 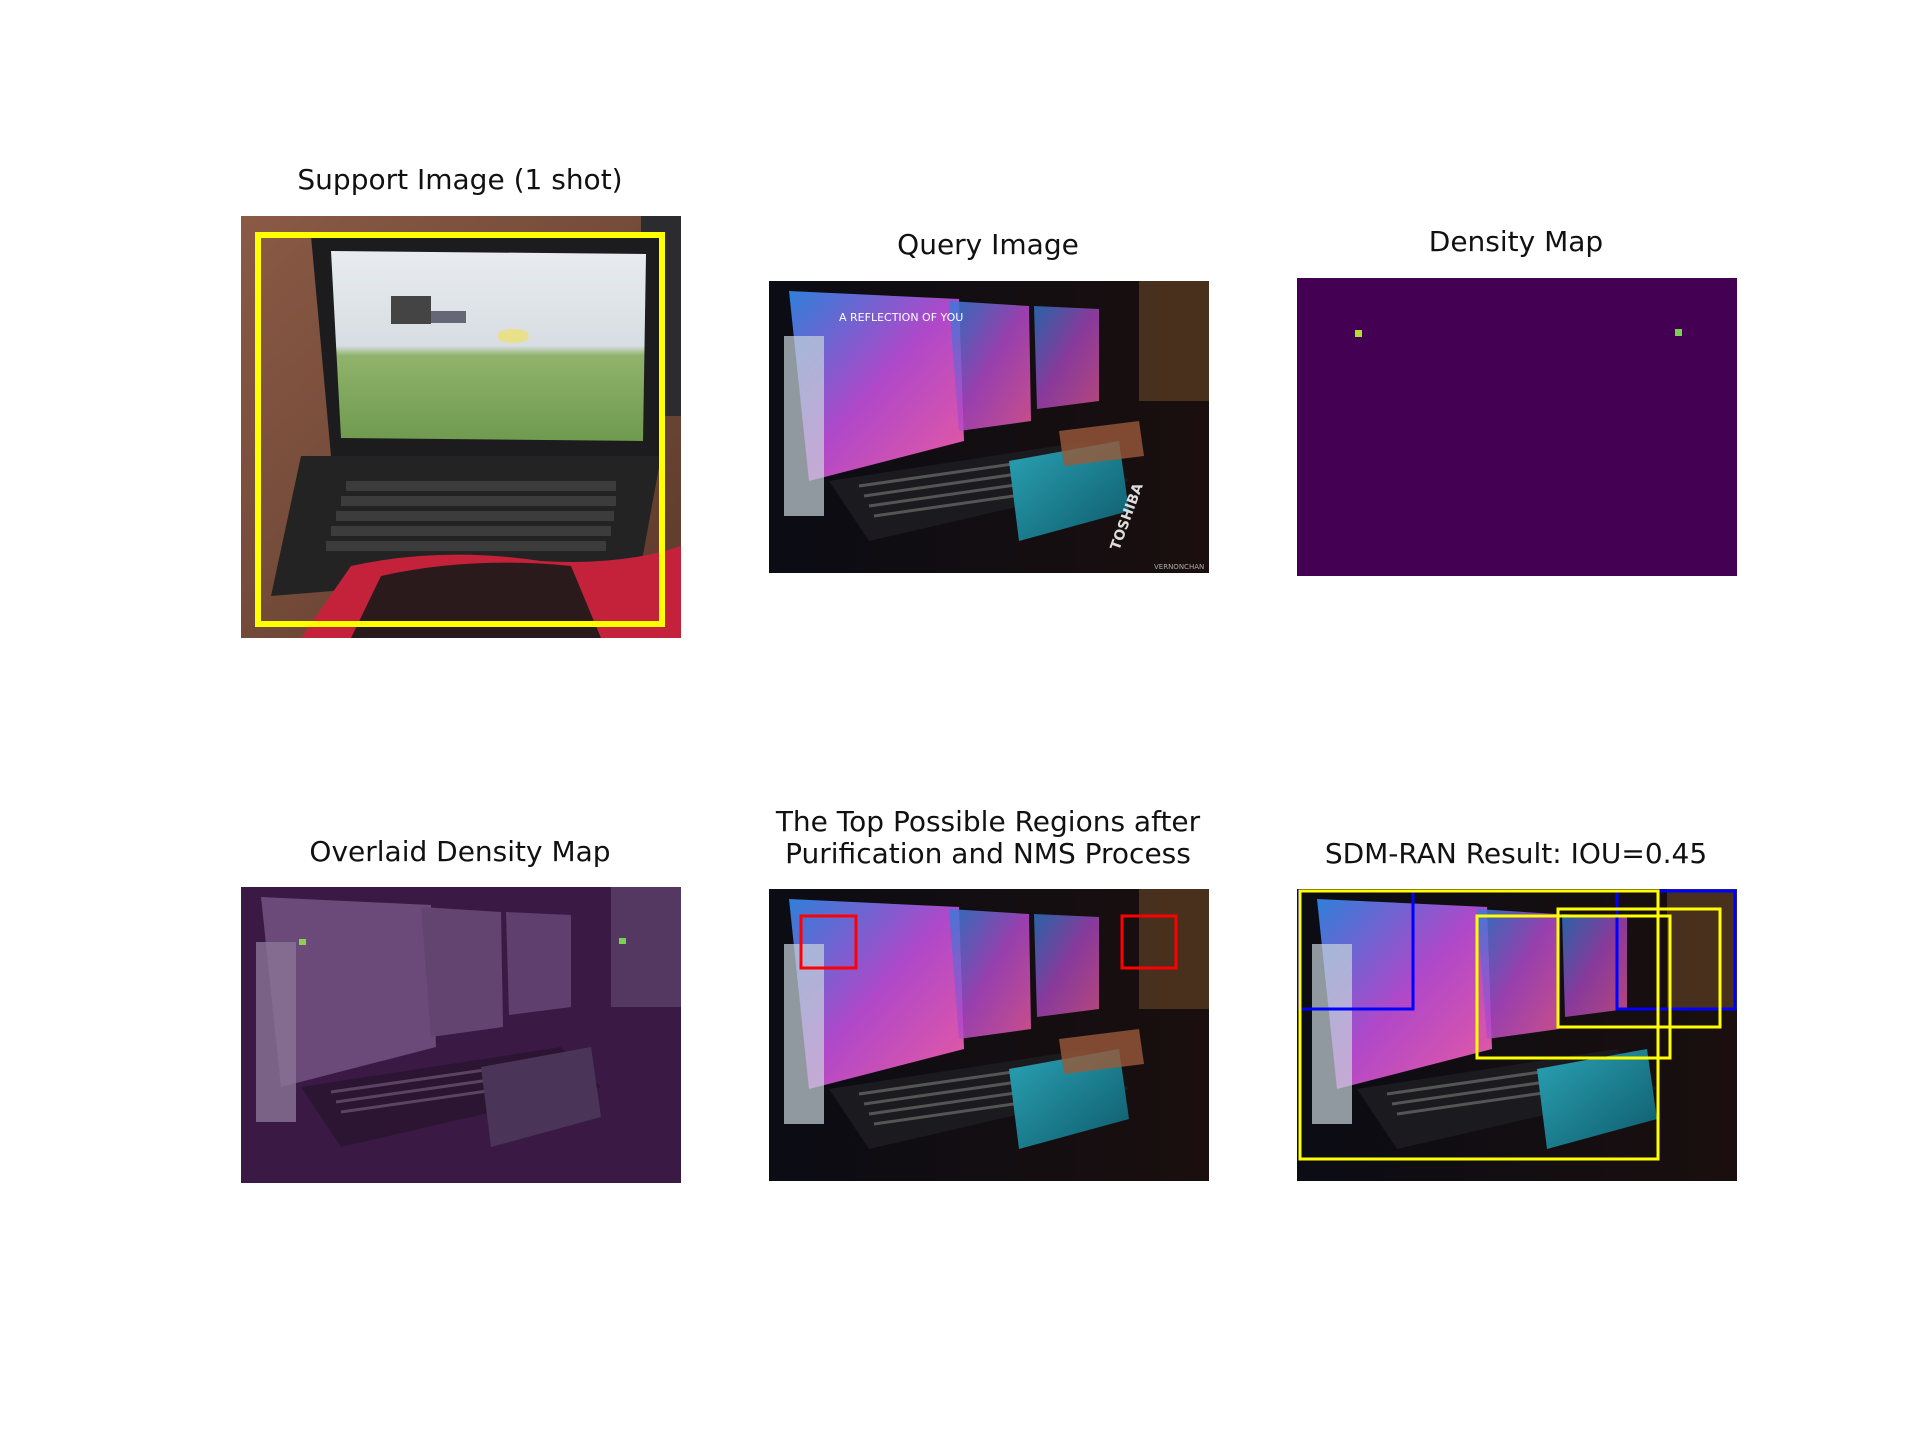 I want to click on top-regions-title-line1: The Top Possible Regions after, so click(x=988, y=821).